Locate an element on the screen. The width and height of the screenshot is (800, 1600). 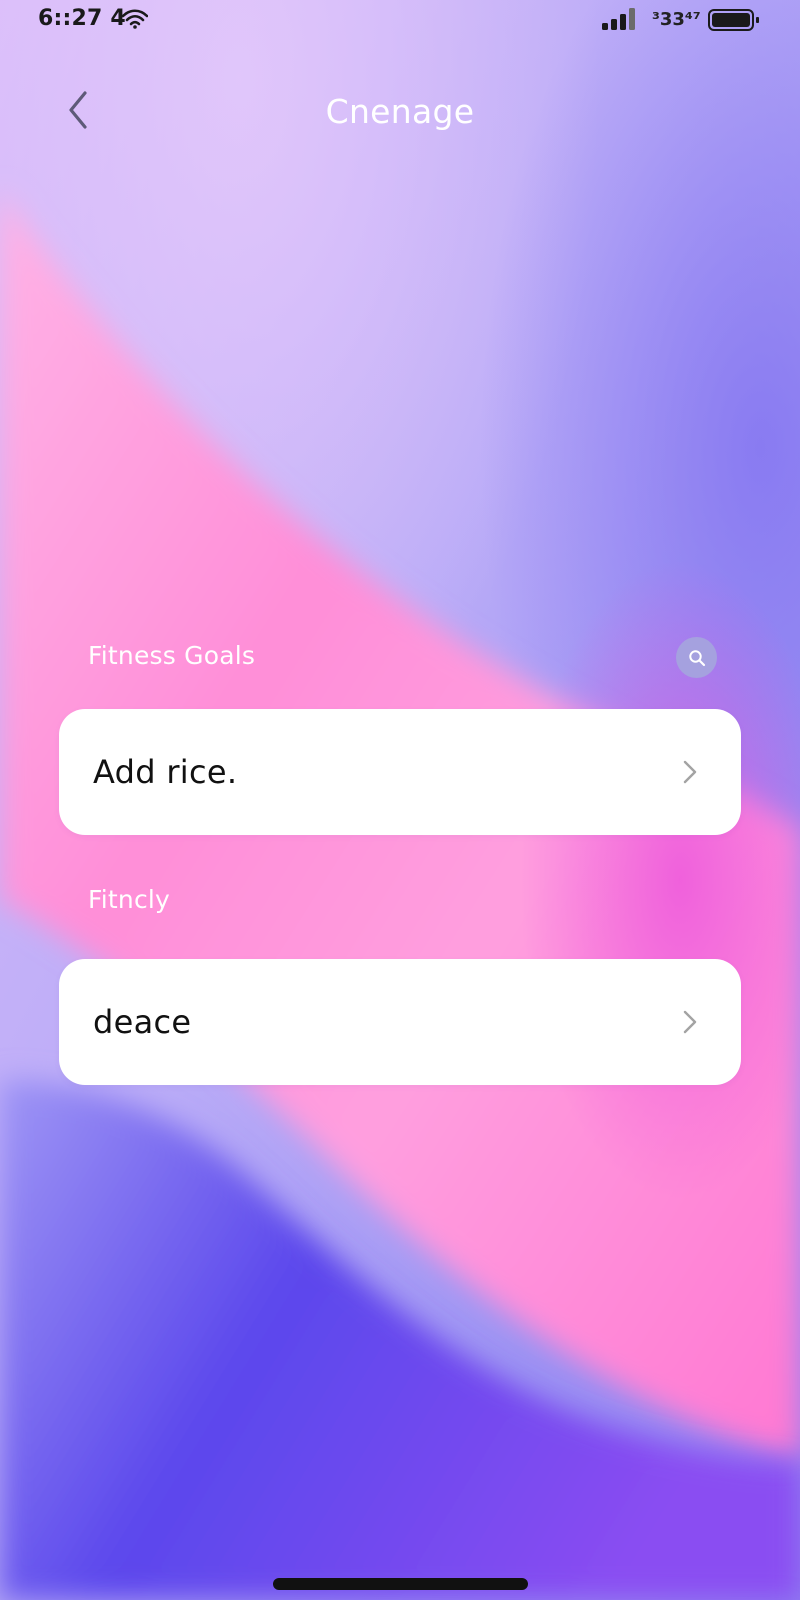
section-label-fitness-goals: Fitness Goals is located at coordinates (172, 655).